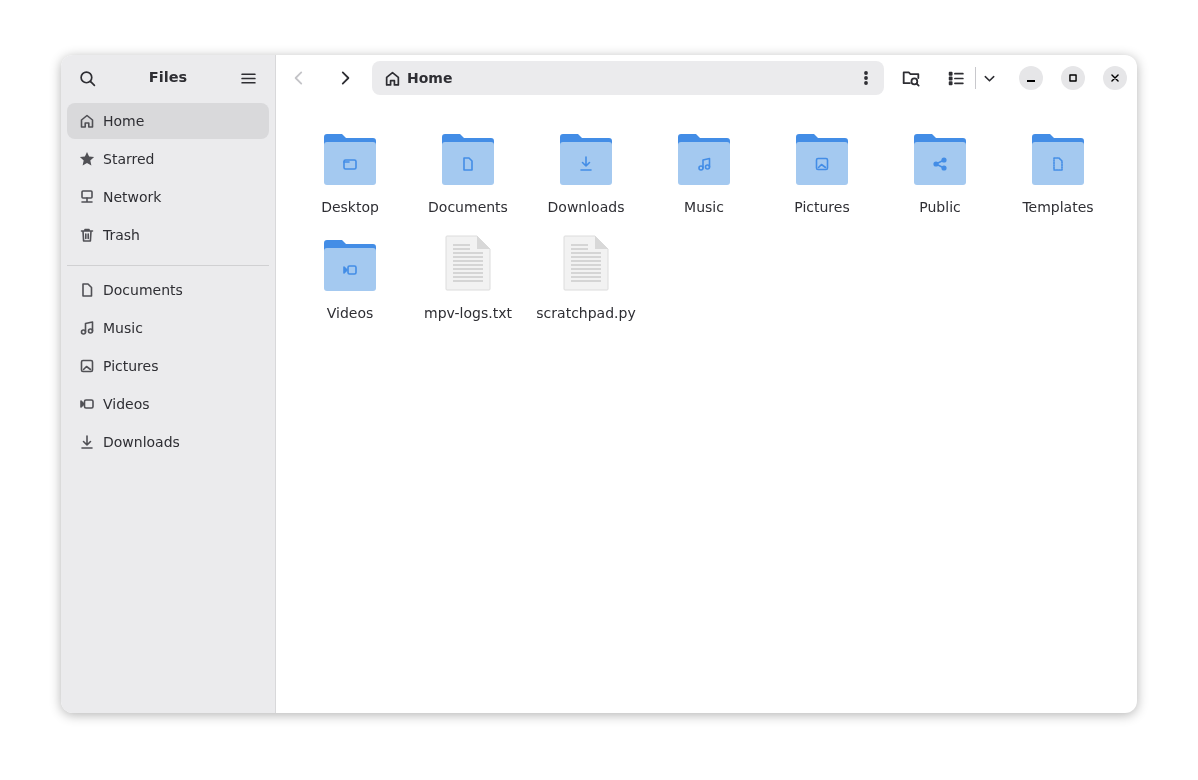 This screenshot has width=1198, height=780. Describe the element at coordinates (468, 313) in the screenshot. I see `file-name: mpv-logs.txt` at that location.